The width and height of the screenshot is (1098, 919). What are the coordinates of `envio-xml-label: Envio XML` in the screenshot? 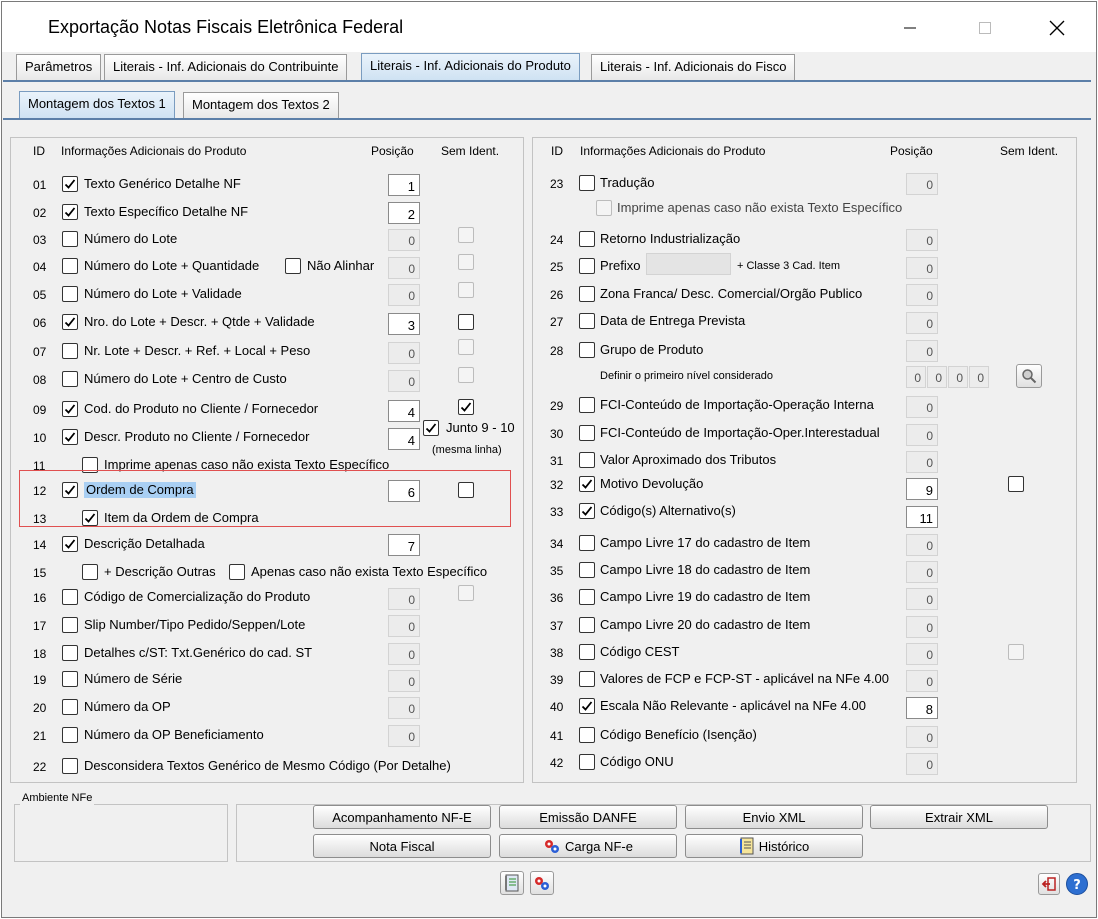 It's located at (774, 817).